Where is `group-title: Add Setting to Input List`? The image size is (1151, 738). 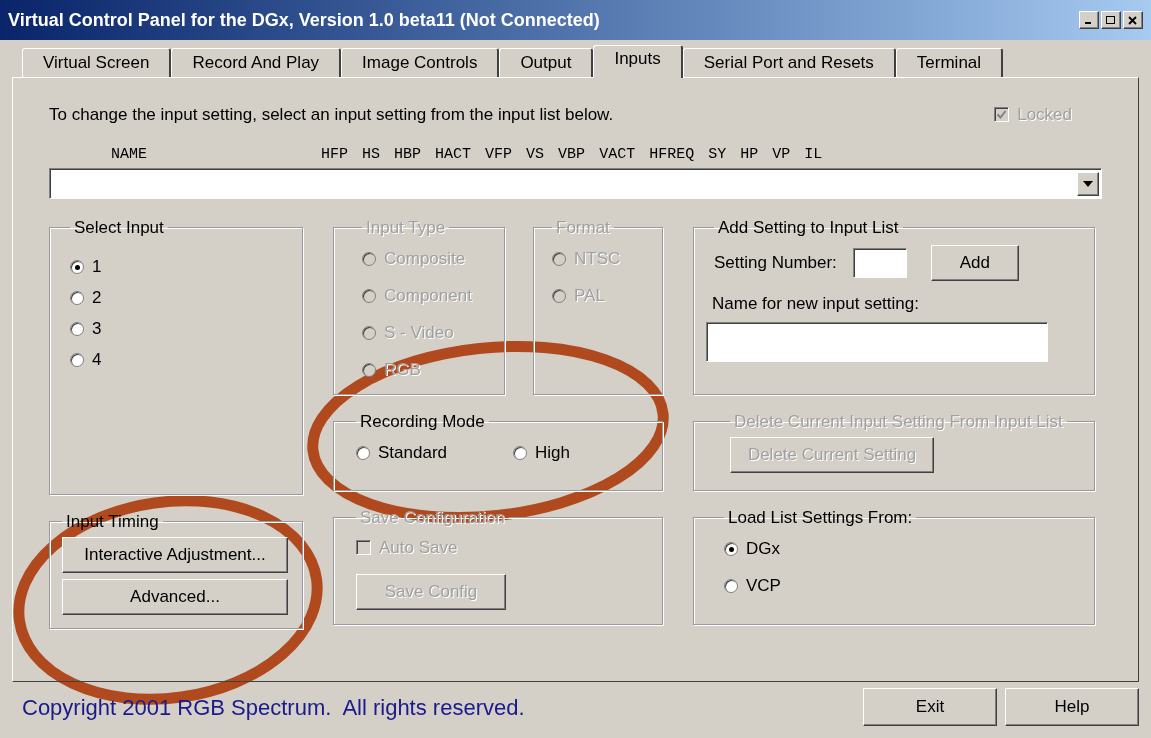
group-title: Add Setting to Input List is located at coordinates (808, 228).